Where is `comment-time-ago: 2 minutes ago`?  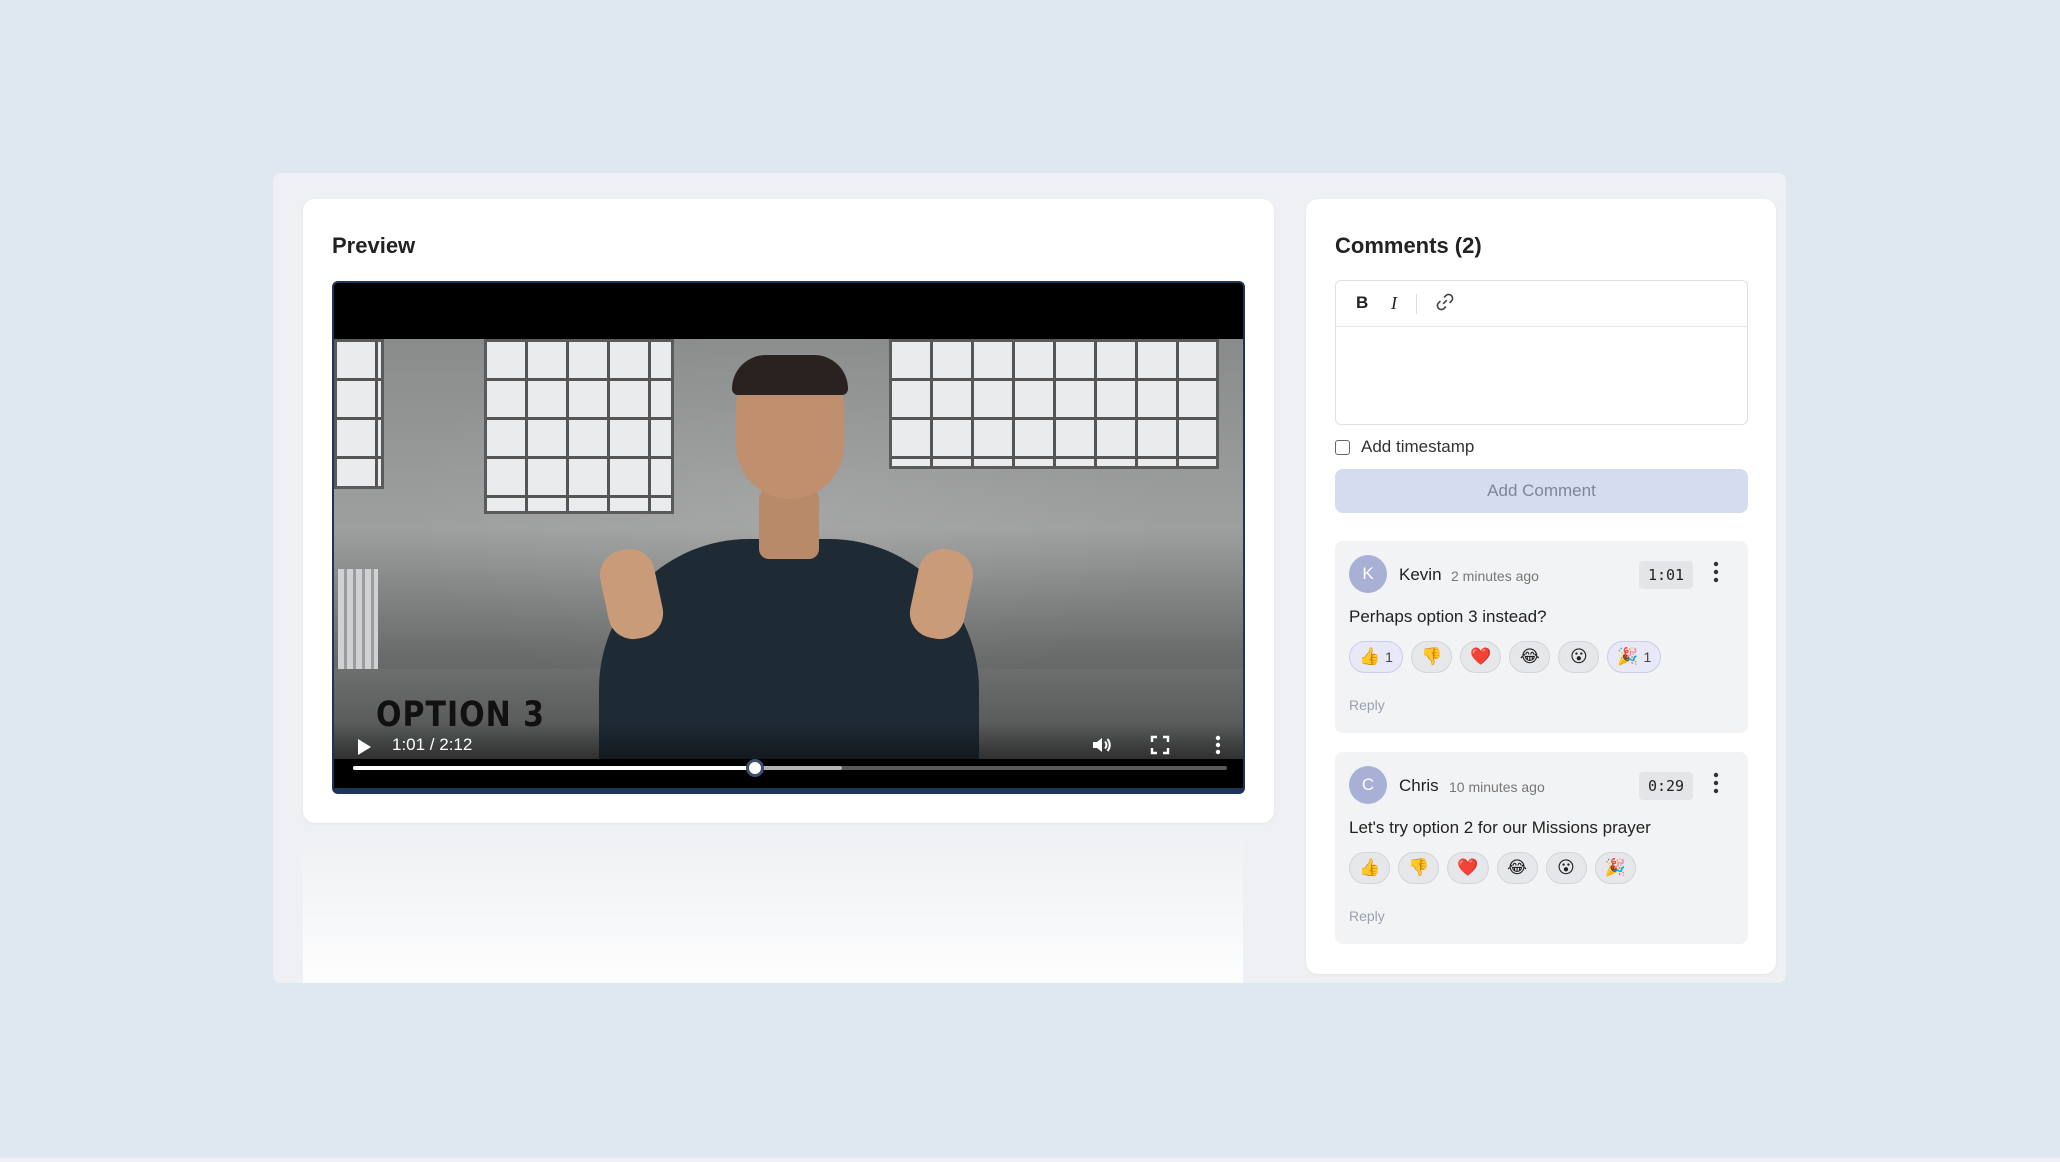 comment-time-ago: 2 minutes ago is located at coordinates (1495, 576).